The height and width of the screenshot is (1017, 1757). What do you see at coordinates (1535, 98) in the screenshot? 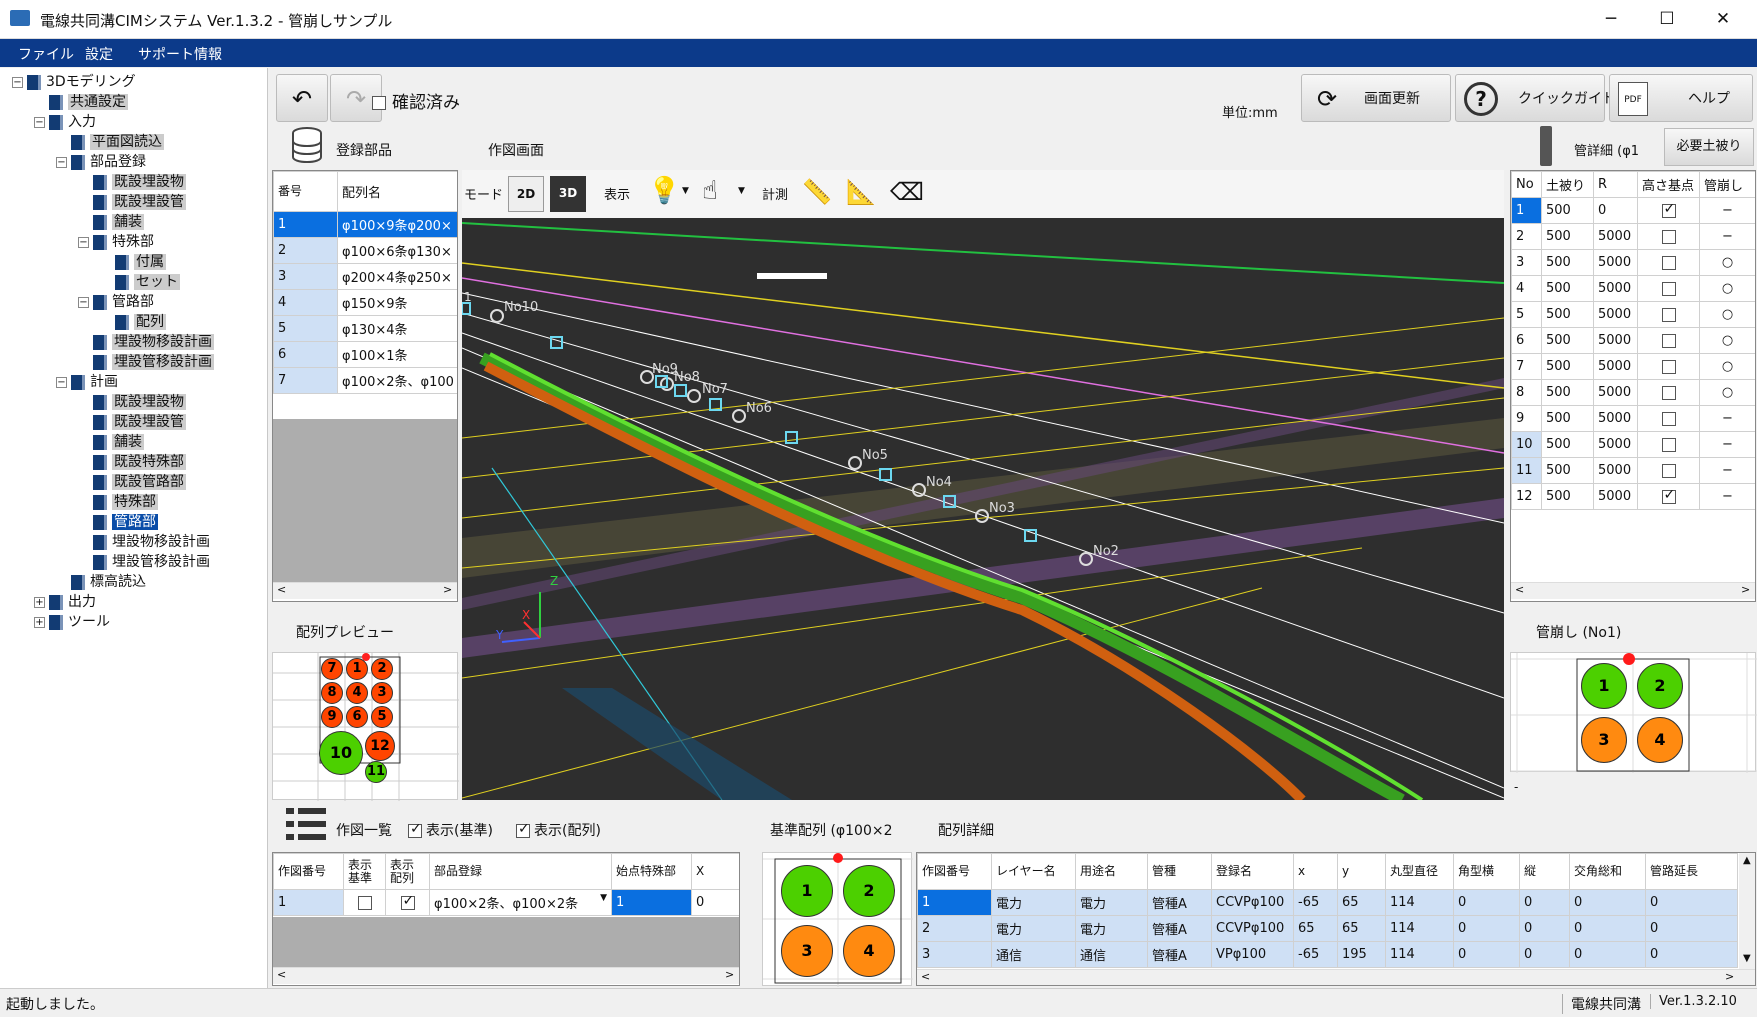
I see `quick-guide-button: ? クイックガイド` at bounding box center [1535, 98].